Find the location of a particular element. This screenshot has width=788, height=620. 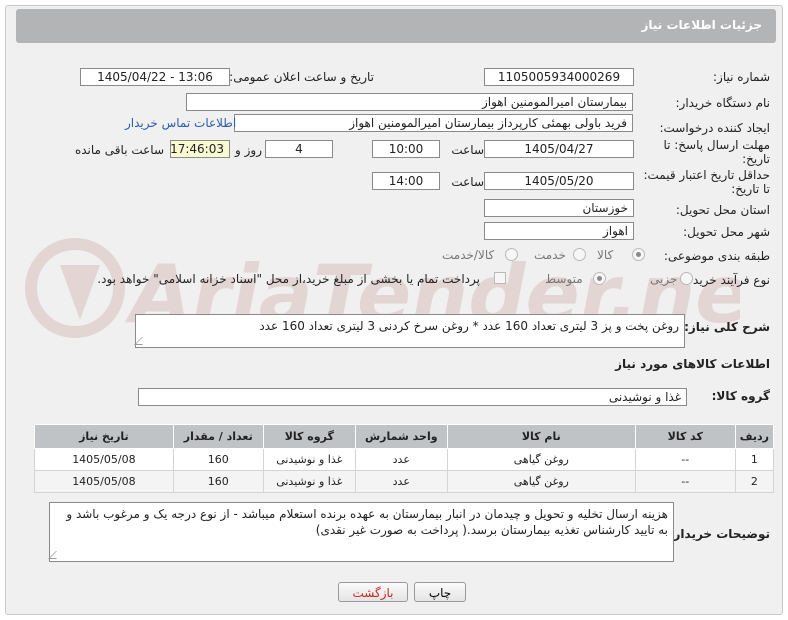

process-label: نوع فرآیند خرید : is located at coordinates (727, 280).